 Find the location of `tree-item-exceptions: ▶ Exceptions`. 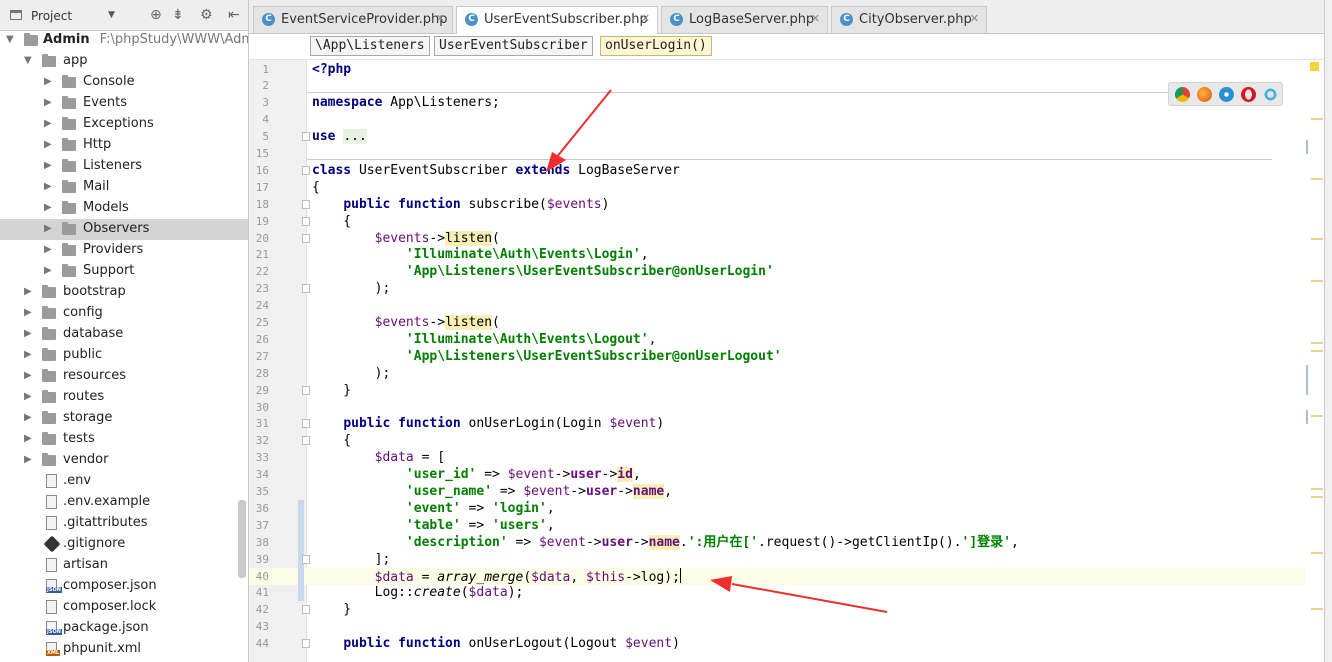

tree-item-exceptions: ▶ Exceptions is located at coordinates (124, 124).